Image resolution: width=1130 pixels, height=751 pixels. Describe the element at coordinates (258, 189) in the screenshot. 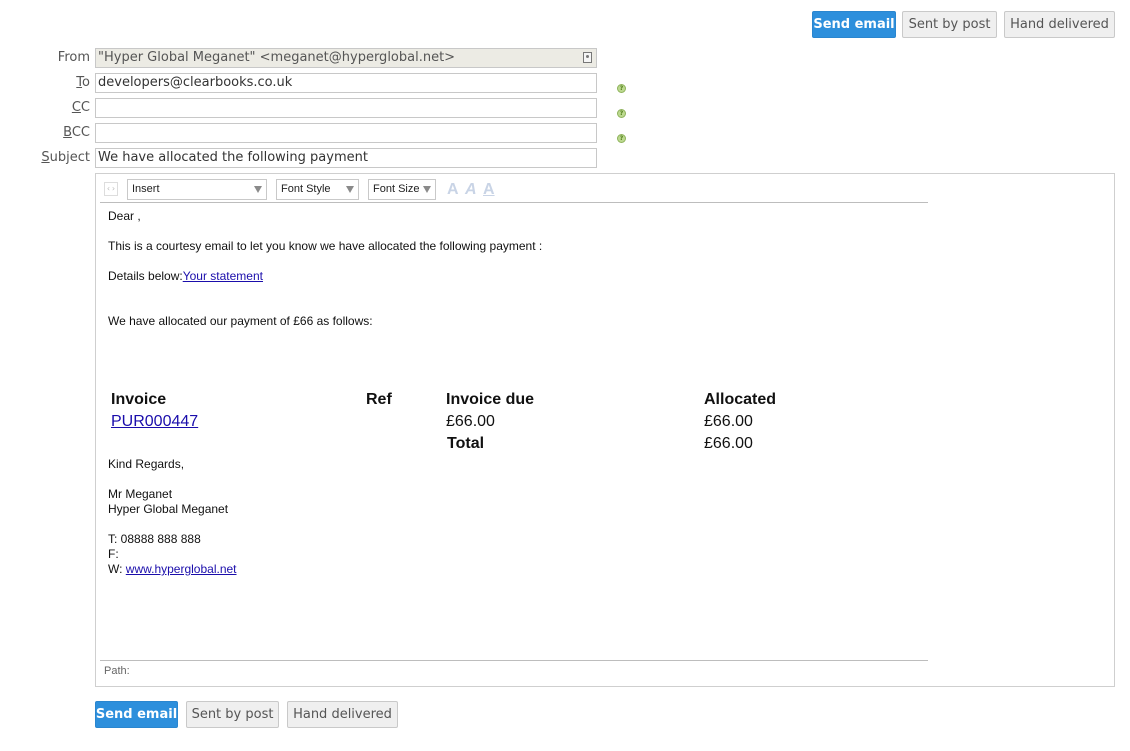

I see `insert-chevron-down-icon` at that location.